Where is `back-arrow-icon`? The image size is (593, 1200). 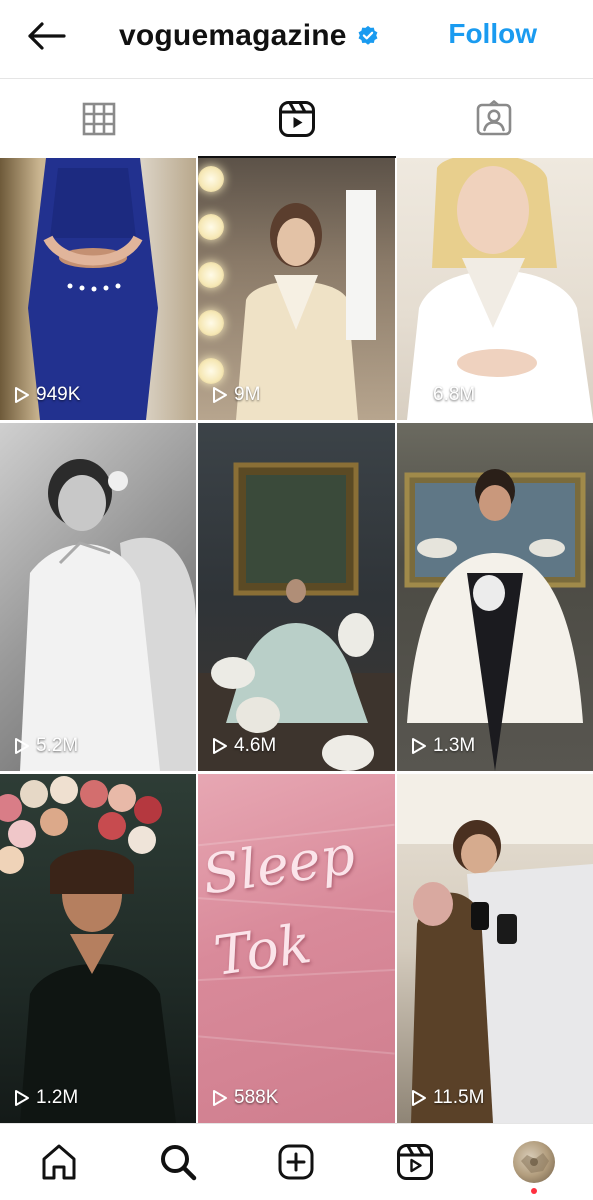 back-arrow-icon is located at coordinates (47, 36).